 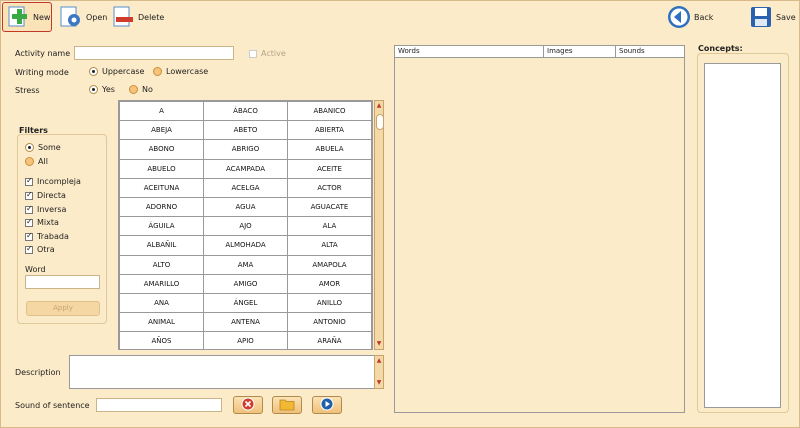 I want to click on word-grid-row: ANA ÁNGEL ANILLO, so click(x=245, y=303).